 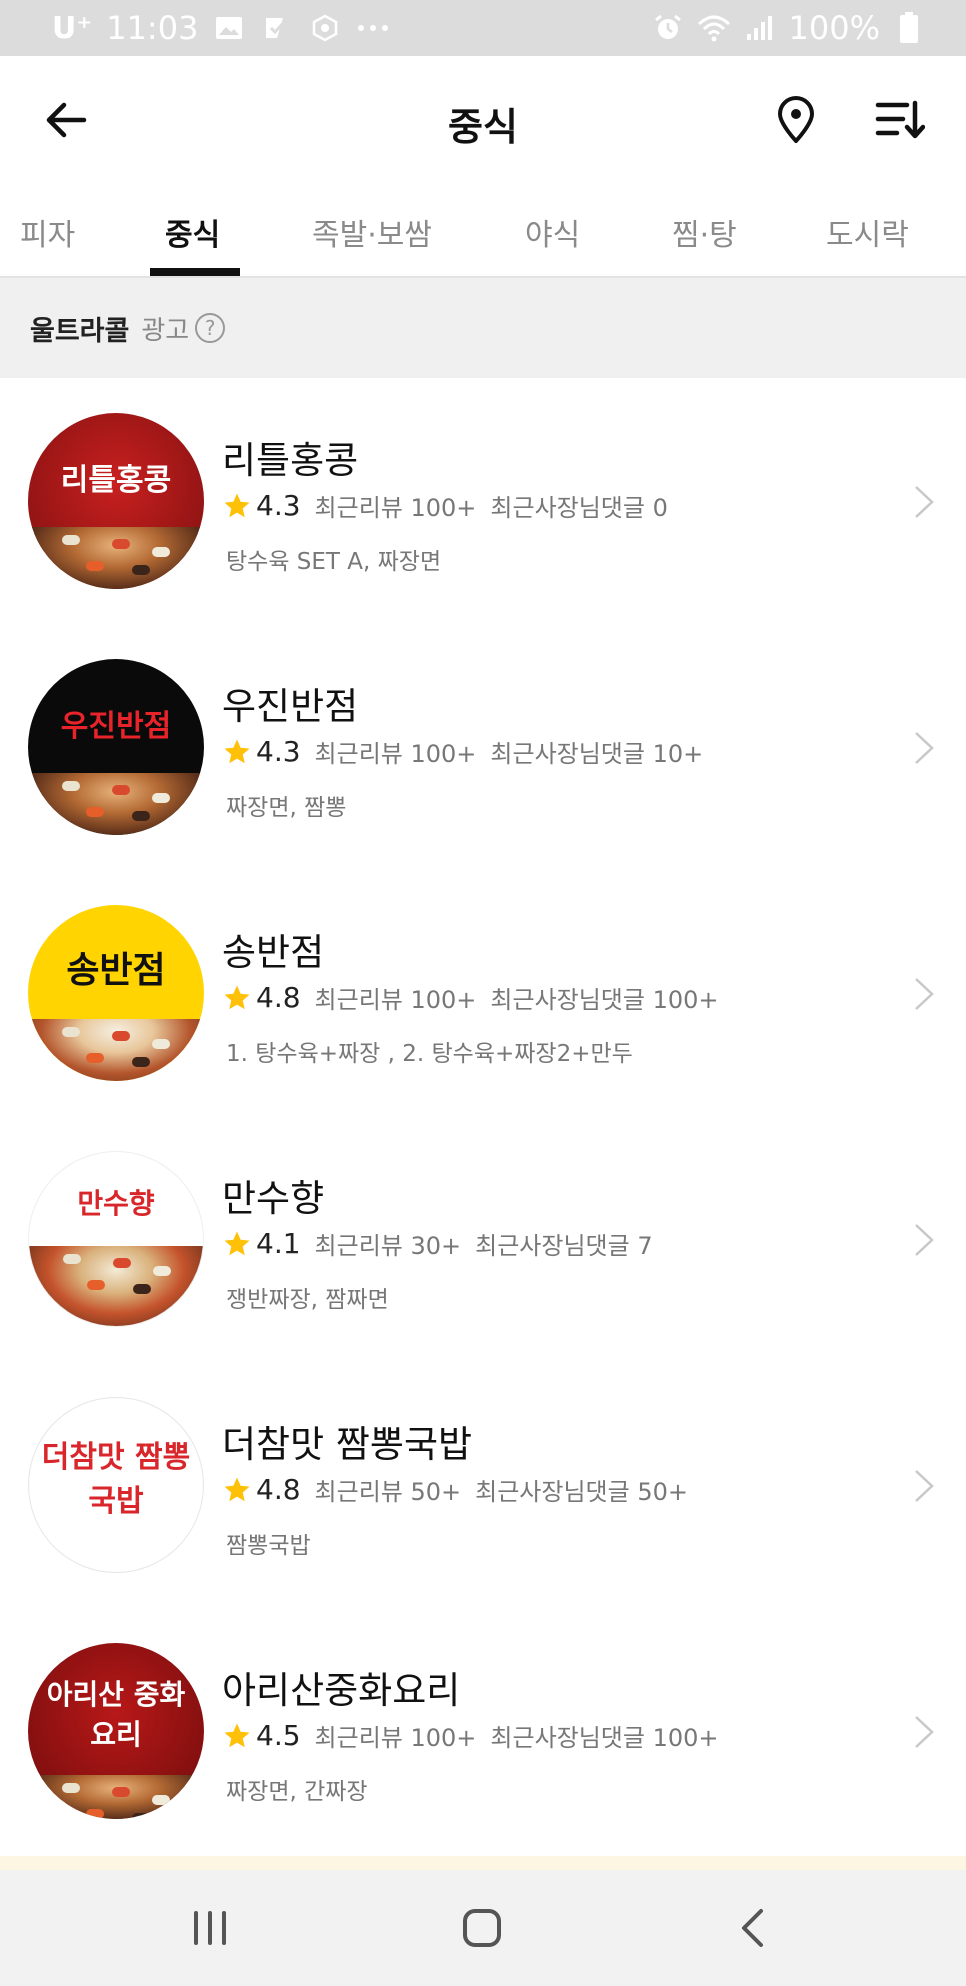 I want to click on store-meta: 4.3 최근리뷰 100+ 최근사장님댓글 10+, so click(x=469, y=751).